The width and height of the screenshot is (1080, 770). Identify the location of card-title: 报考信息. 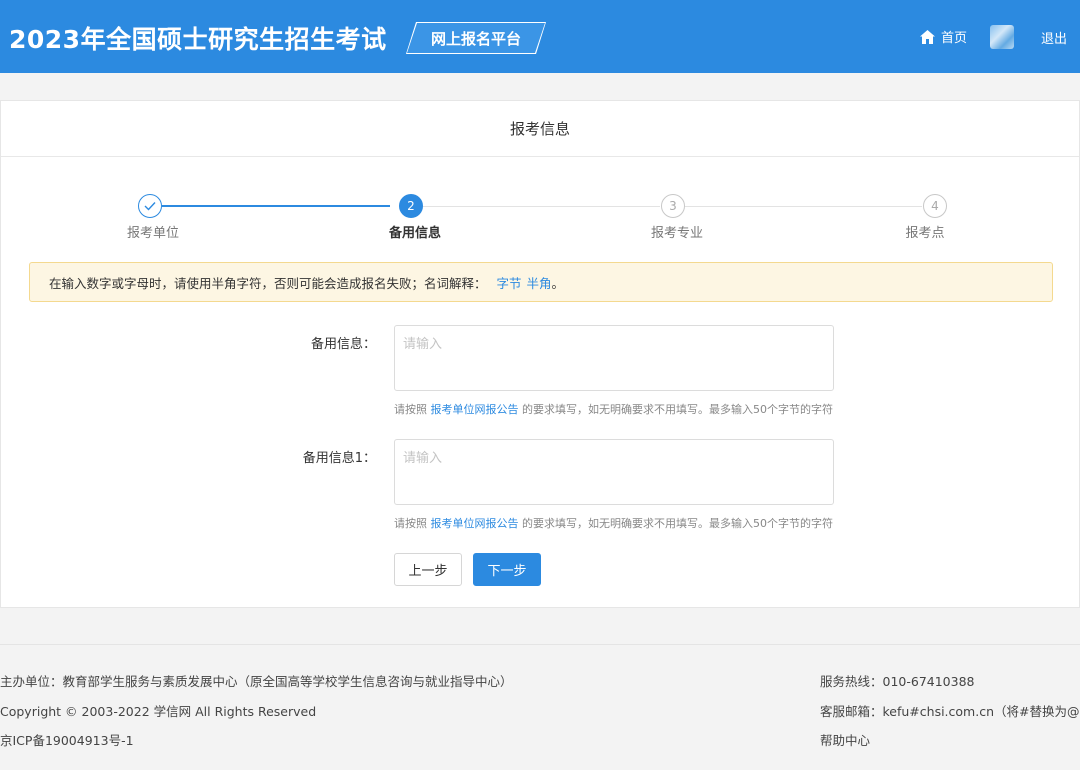
(540, 129).